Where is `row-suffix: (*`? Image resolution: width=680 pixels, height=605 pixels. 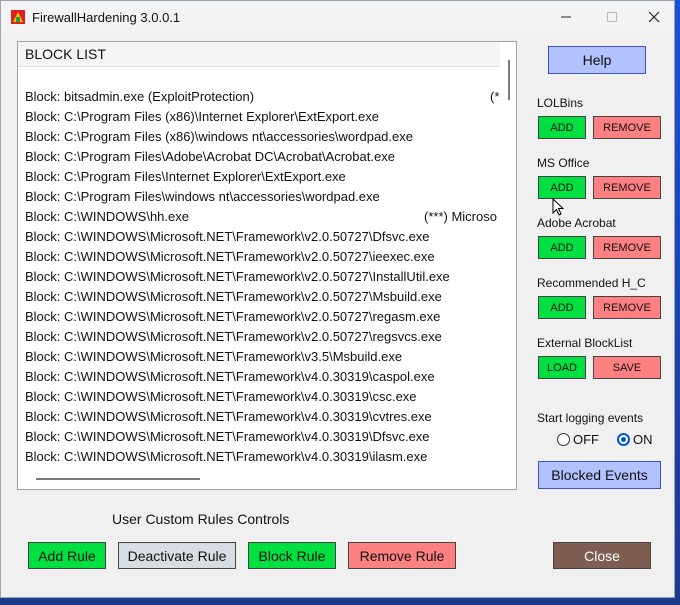 row-suffix: (* is located at coordinates (495, 96).